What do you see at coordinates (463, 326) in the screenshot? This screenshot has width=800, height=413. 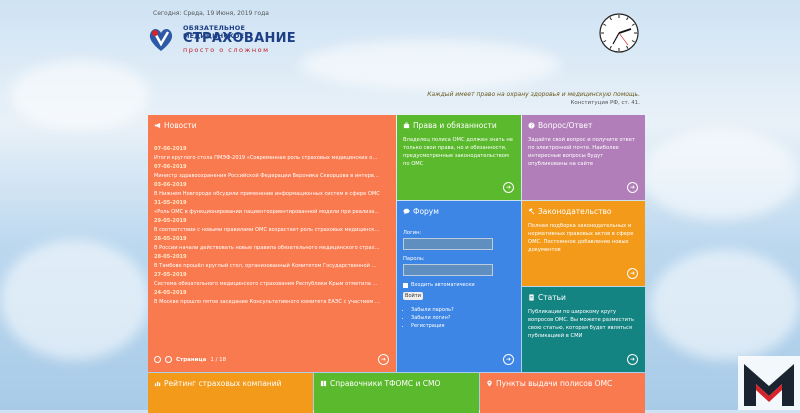 I see `register-link: Регистрация` at bounding box center [463, 326].